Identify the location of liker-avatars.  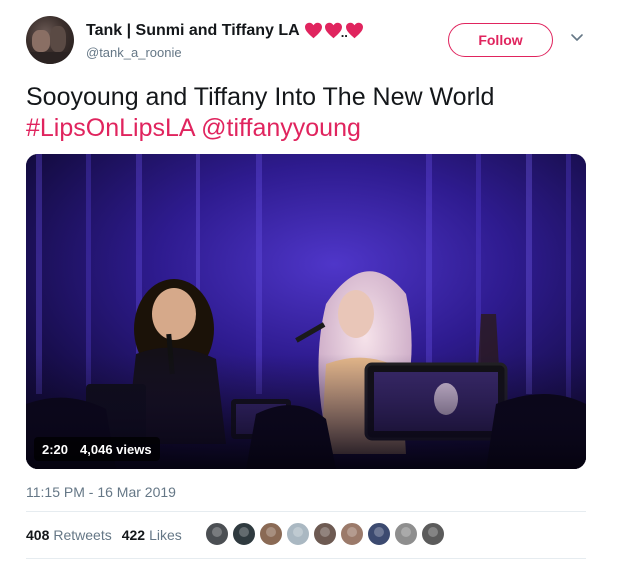
(326, 534).